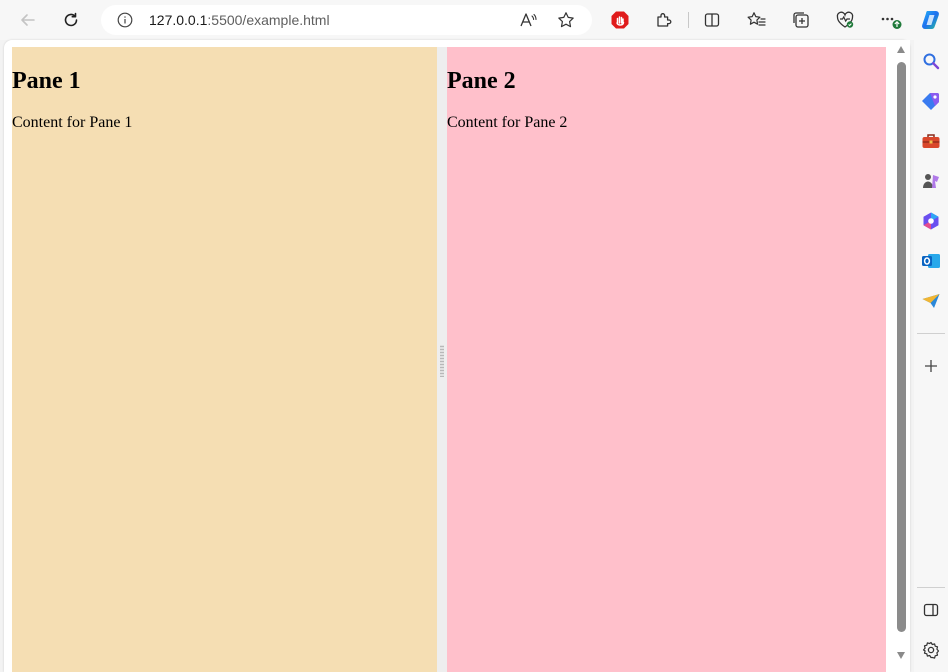 The image size is (948, 672). Describe the element at coordinates (845, 20) in the screenshot. I see `browser-essentials-icon` at that location.